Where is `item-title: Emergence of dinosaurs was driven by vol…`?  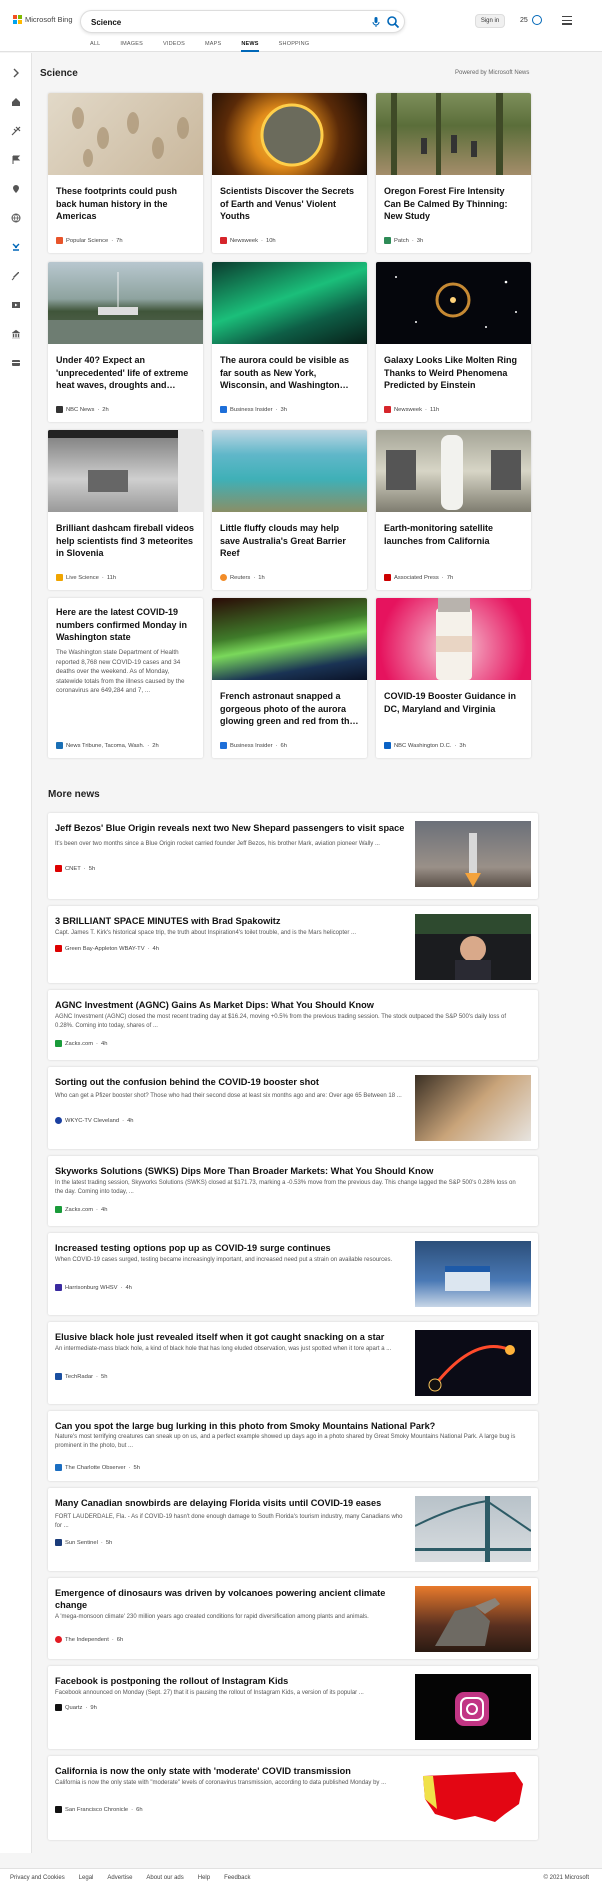 item-title: Emergence of dinosaurs was driven by vol… is located at coordinates (232, 1599).